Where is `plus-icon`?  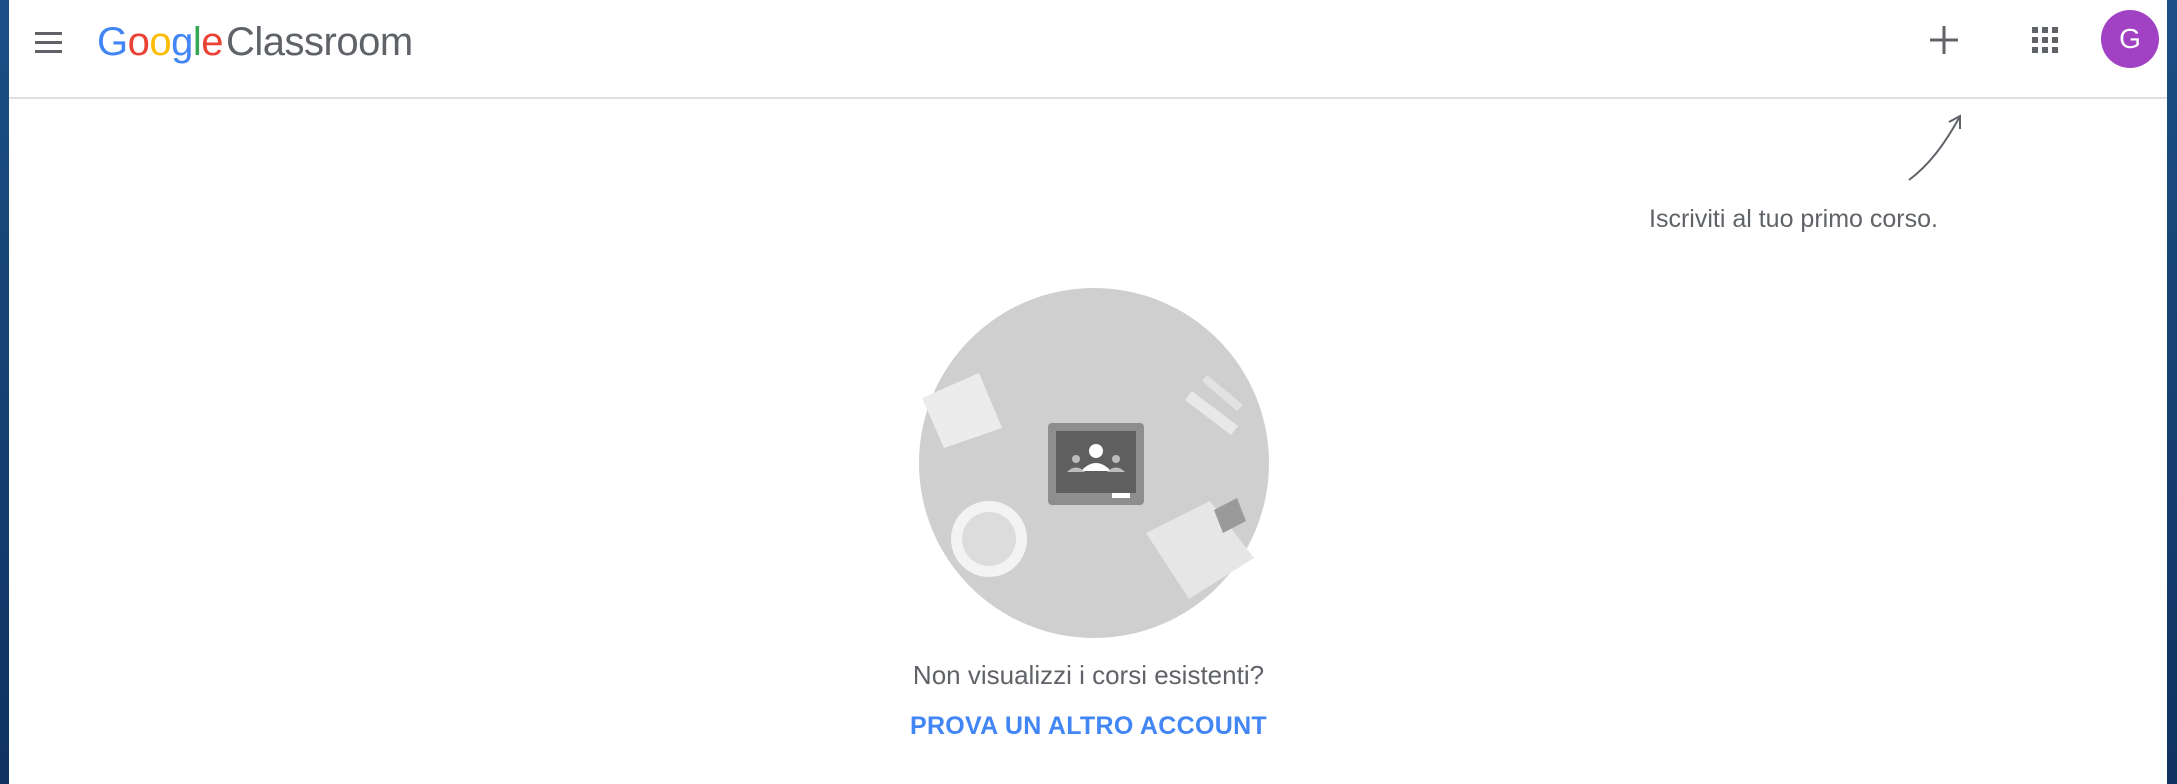
plus-icon is located at coordinates (1944, 40).